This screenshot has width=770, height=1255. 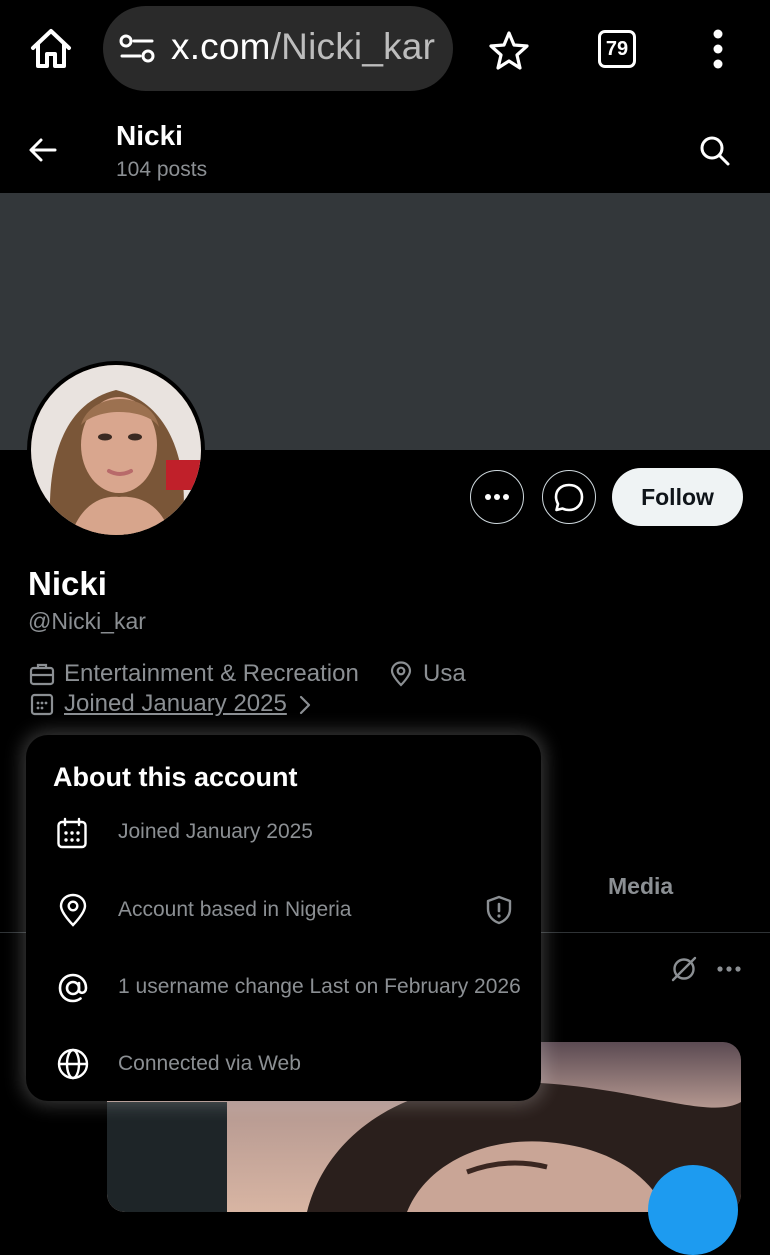 I want to click on star-icon, so click(x=509, y=50).